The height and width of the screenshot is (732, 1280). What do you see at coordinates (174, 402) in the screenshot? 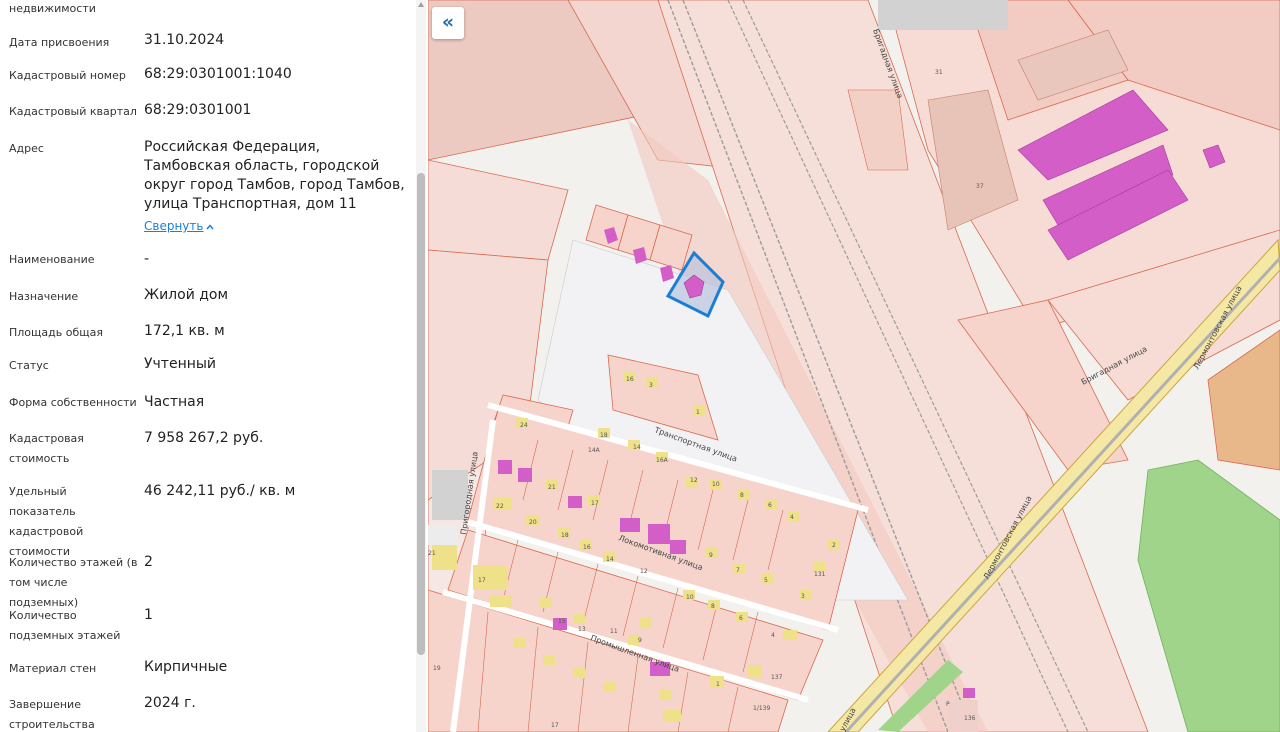
I see `detail-value: Частная` at bounding box center [174, 402].